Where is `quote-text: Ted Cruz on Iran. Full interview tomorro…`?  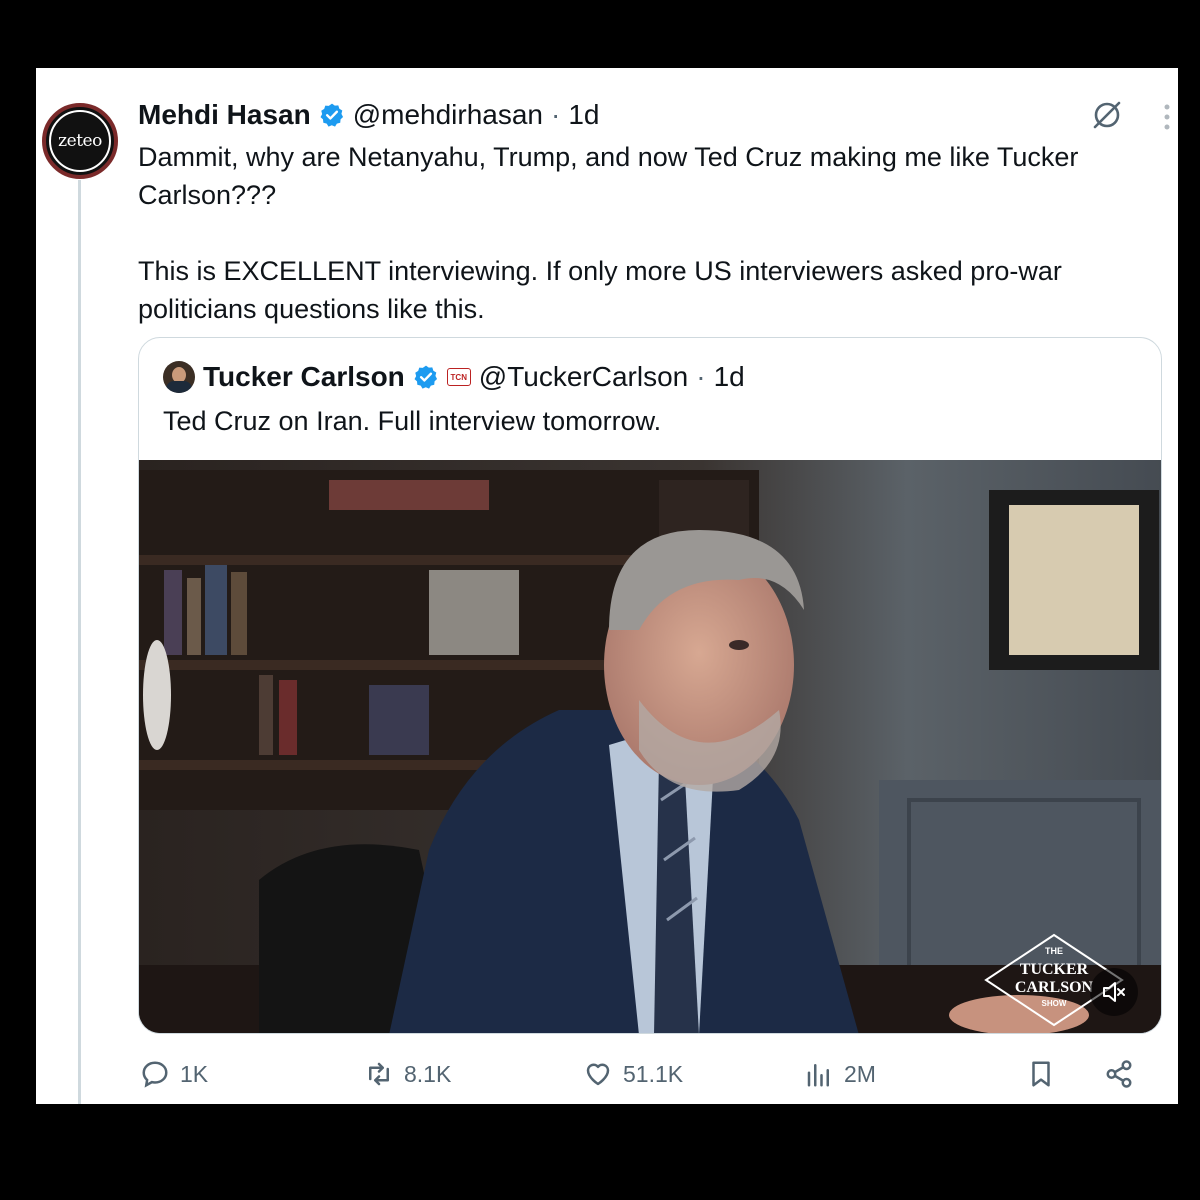
quote-text: Ted Cruz on Iran. Full interview tomorro… is located at coordinates (412, 421).